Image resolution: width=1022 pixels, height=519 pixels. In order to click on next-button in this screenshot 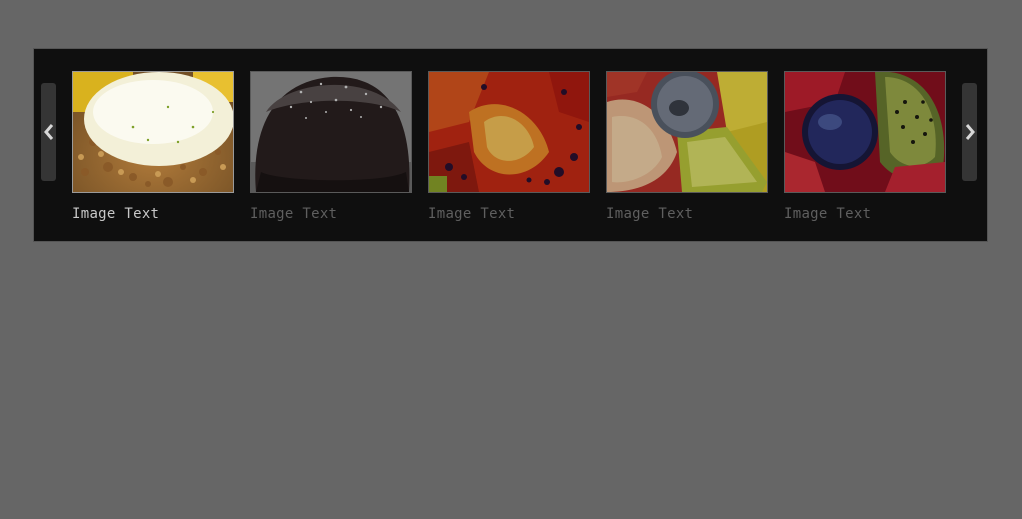, I will do `click(969, 132)`.